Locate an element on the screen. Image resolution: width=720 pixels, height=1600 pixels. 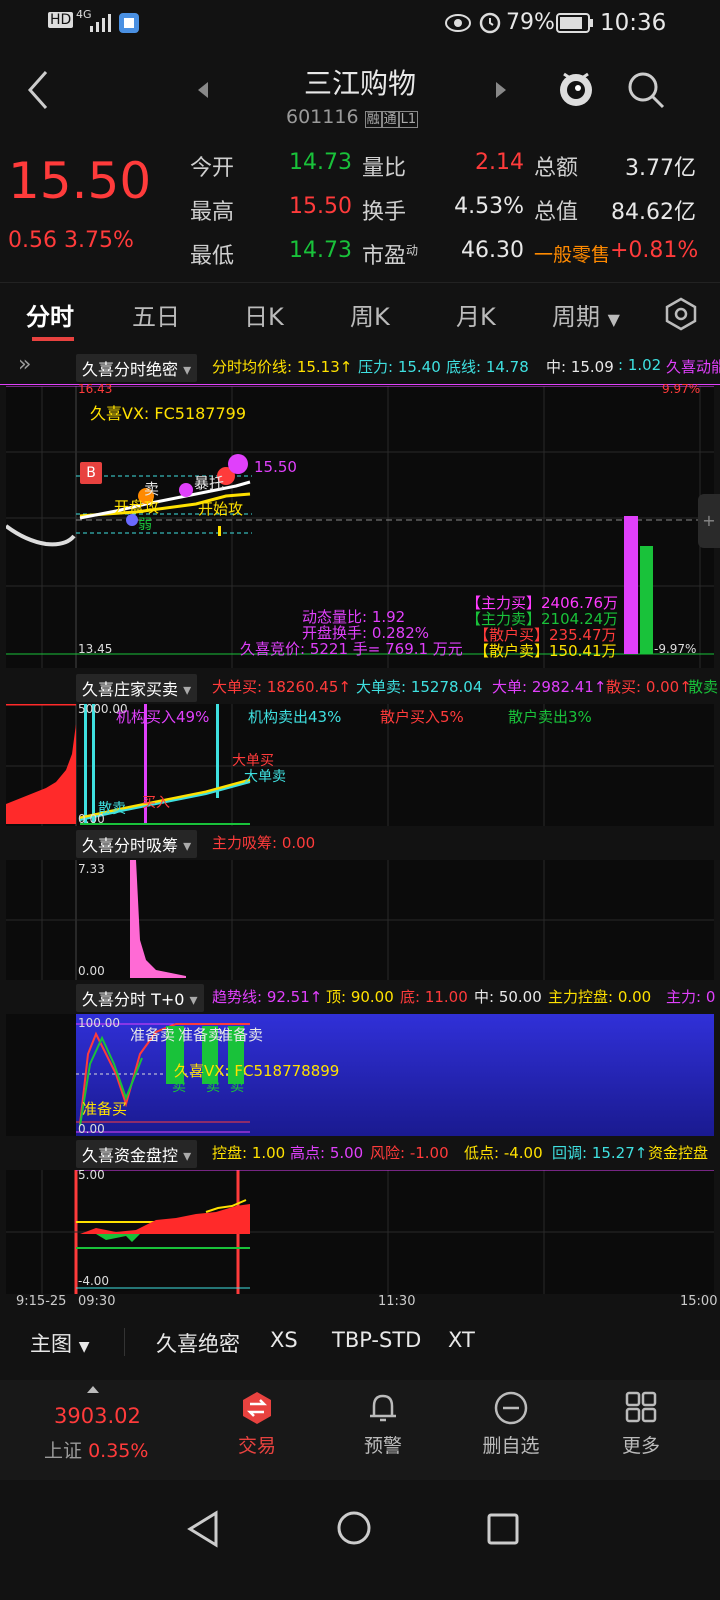
main-accumulation-value: 主力吸筹: 0.00 is located at coordinates (264, 843).